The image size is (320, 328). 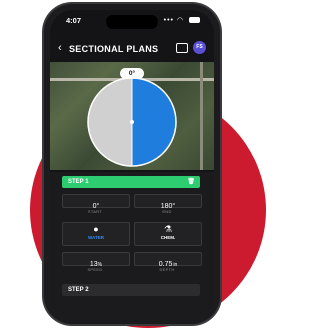 I want to click on chem-label: CHEM., so click(x=168, y=237).